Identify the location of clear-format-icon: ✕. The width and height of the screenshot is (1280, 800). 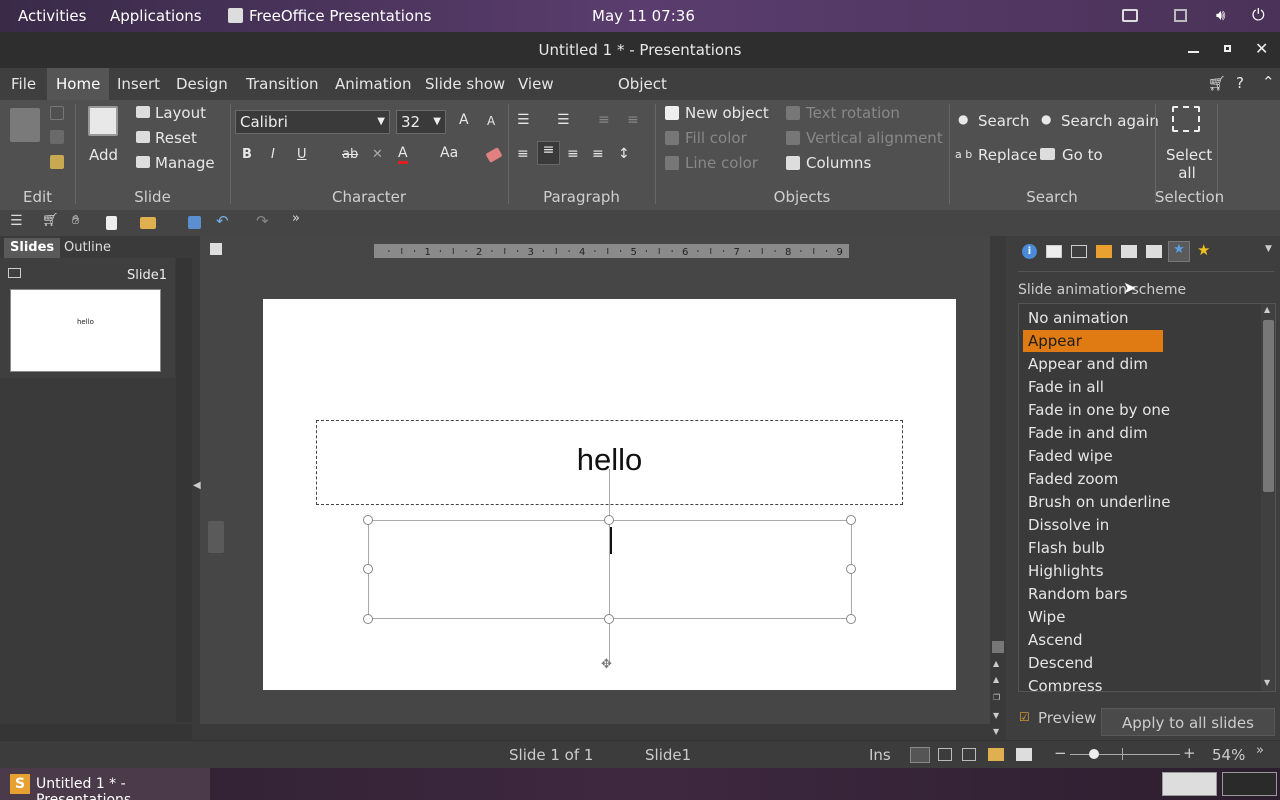
(377, 154).